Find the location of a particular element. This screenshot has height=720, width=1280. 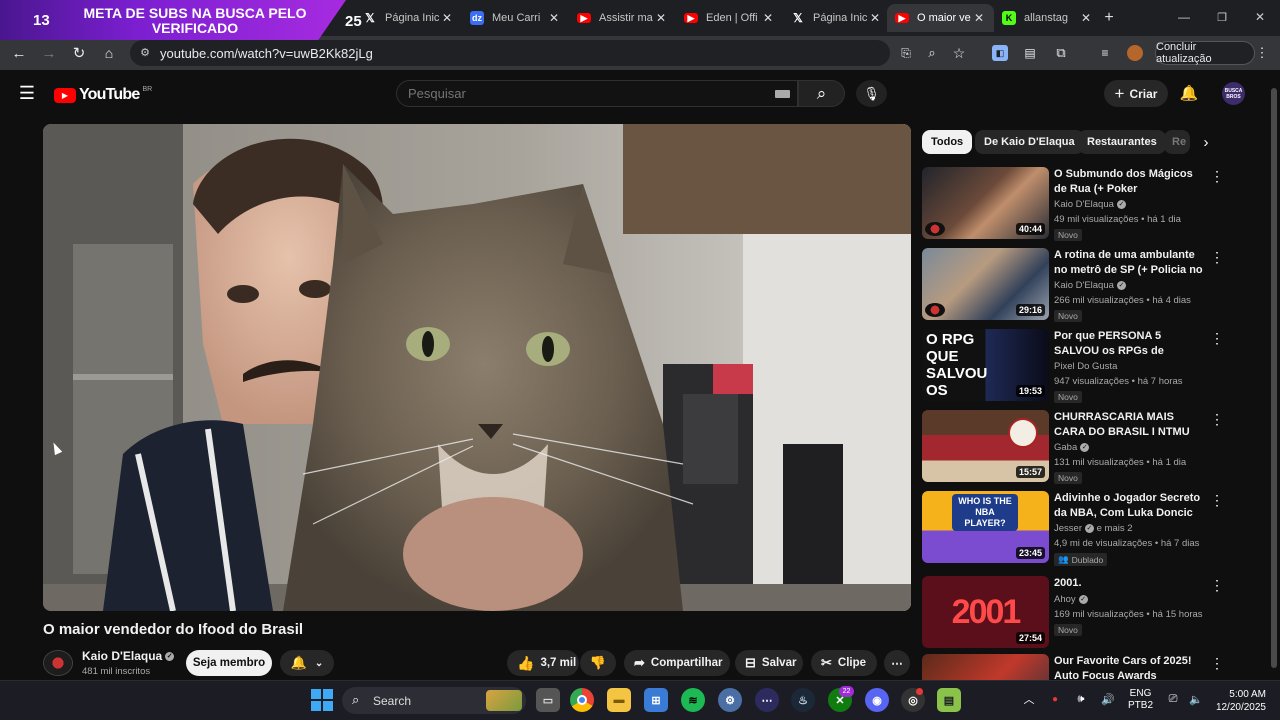

windows-start-icon is located at coordinates (322, 700).